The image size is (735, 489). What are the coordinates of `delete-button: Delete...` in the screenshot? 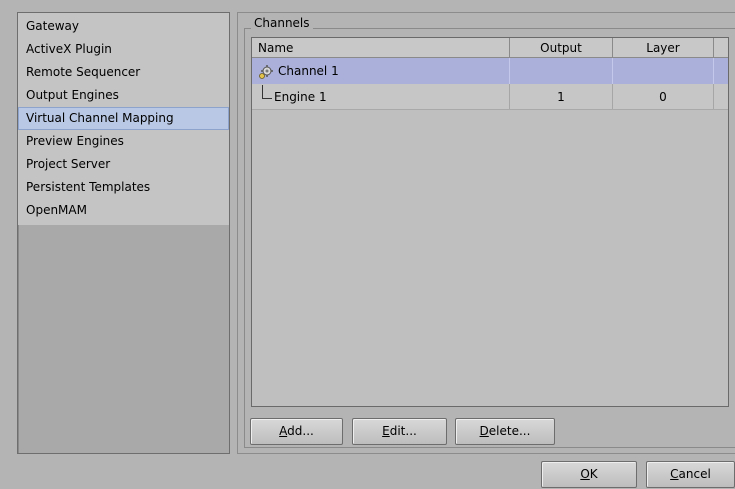 It's located at (505, 431).